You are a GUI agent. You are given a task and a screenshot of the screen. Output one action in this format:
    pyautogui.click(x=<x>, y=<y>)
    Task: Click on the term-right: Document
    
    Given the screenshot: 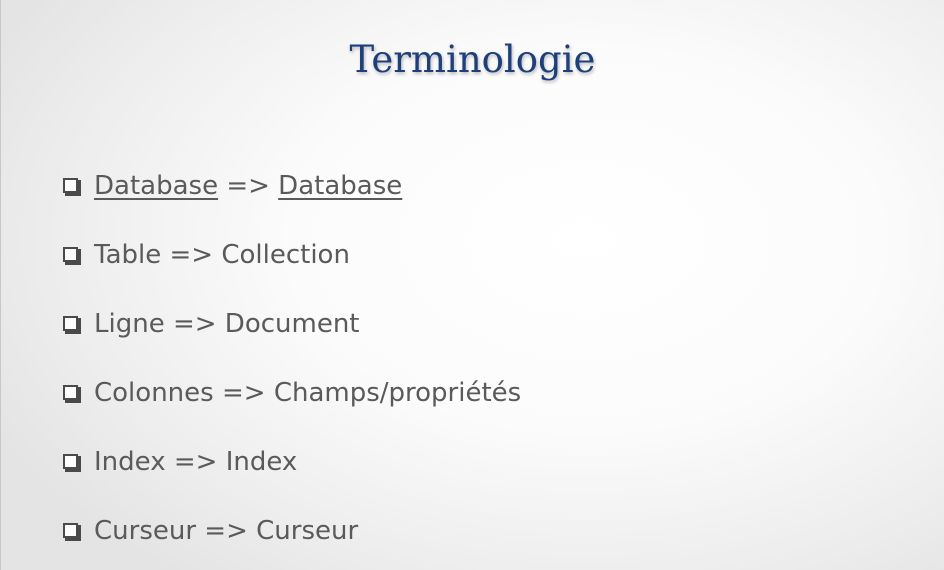 What is the action you would take?
    pyautogui.click(x=292, y=323)
    